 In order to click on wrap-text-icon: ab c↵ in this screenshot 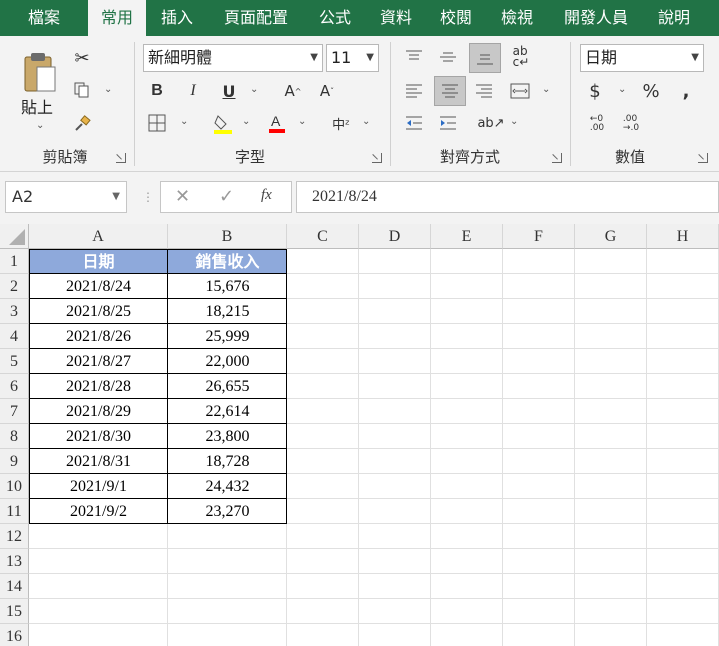, I will do `click(521, 57)`.